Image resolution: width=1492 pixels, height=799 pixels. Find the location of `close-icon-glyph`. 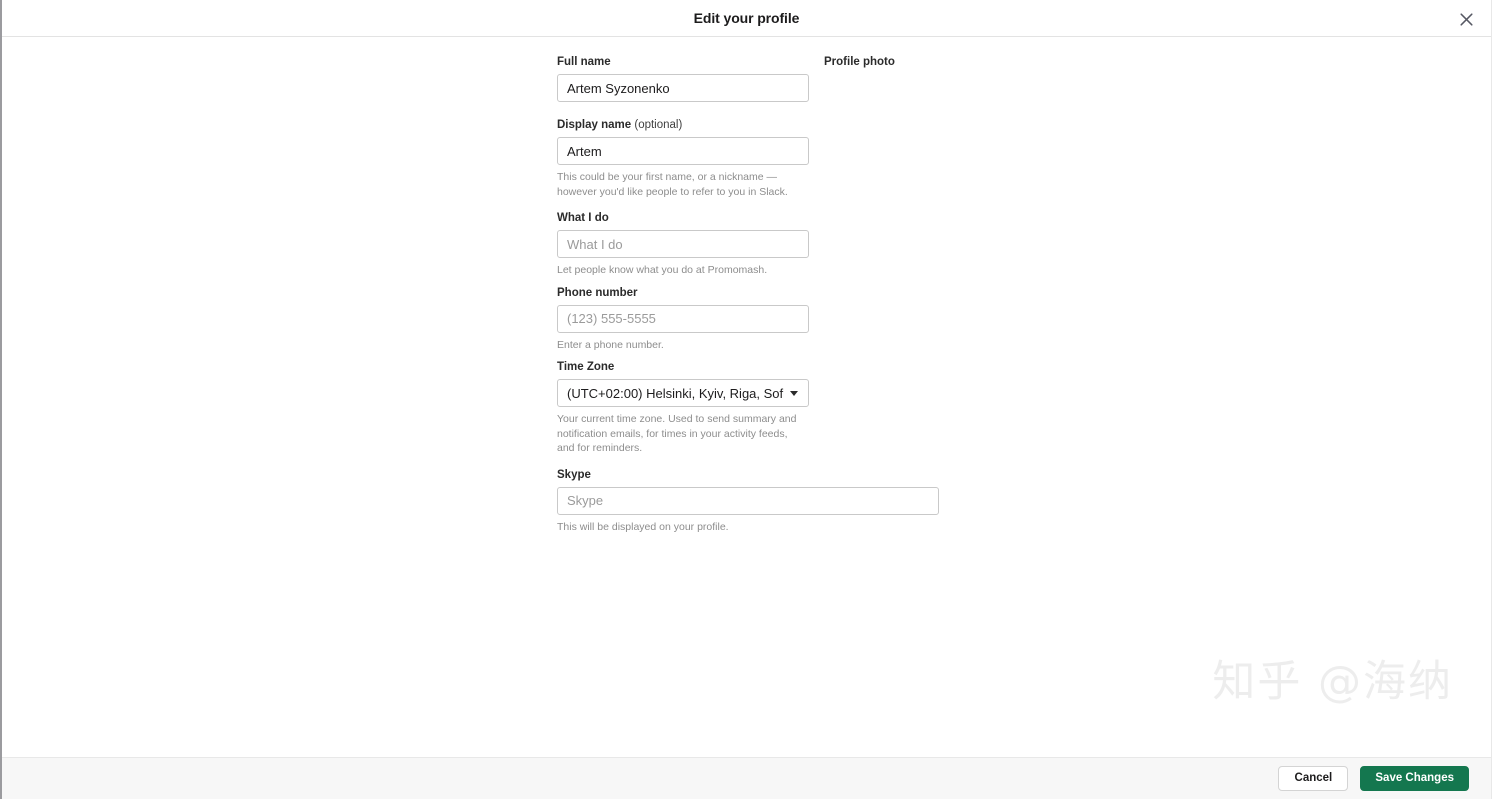

close-icon-glyph is located at coordinates (1466, 19).